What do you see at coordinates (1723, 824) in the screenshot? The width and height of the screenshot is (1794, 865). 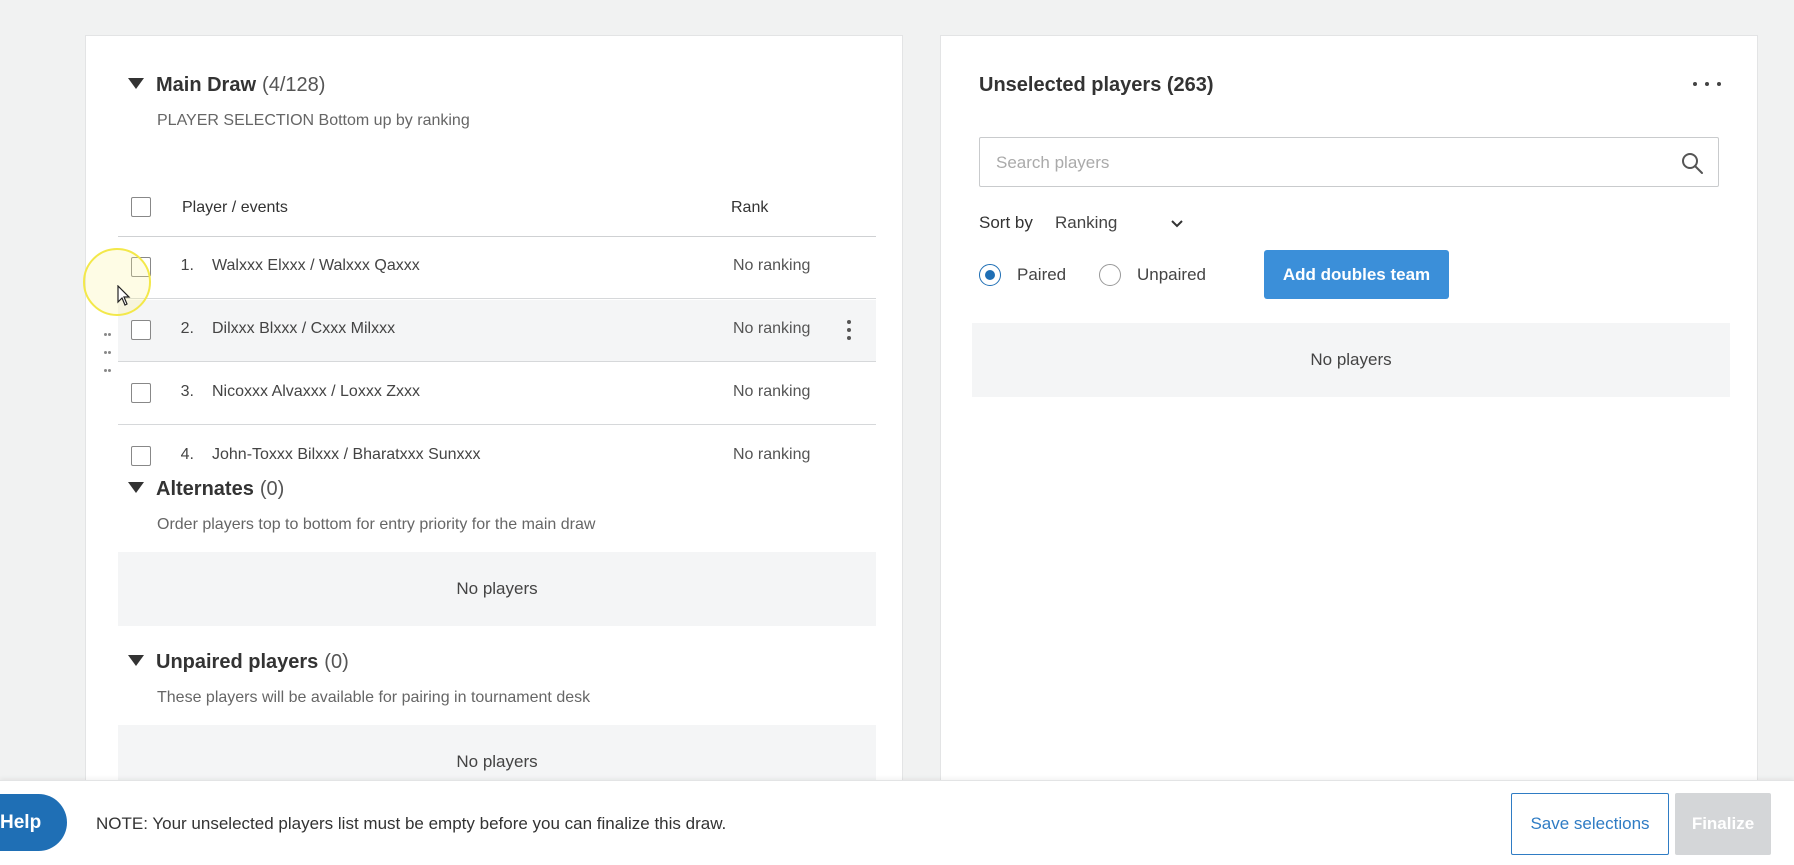 I see `finalize-button: Finalize` at bounding box center [1723, 824].